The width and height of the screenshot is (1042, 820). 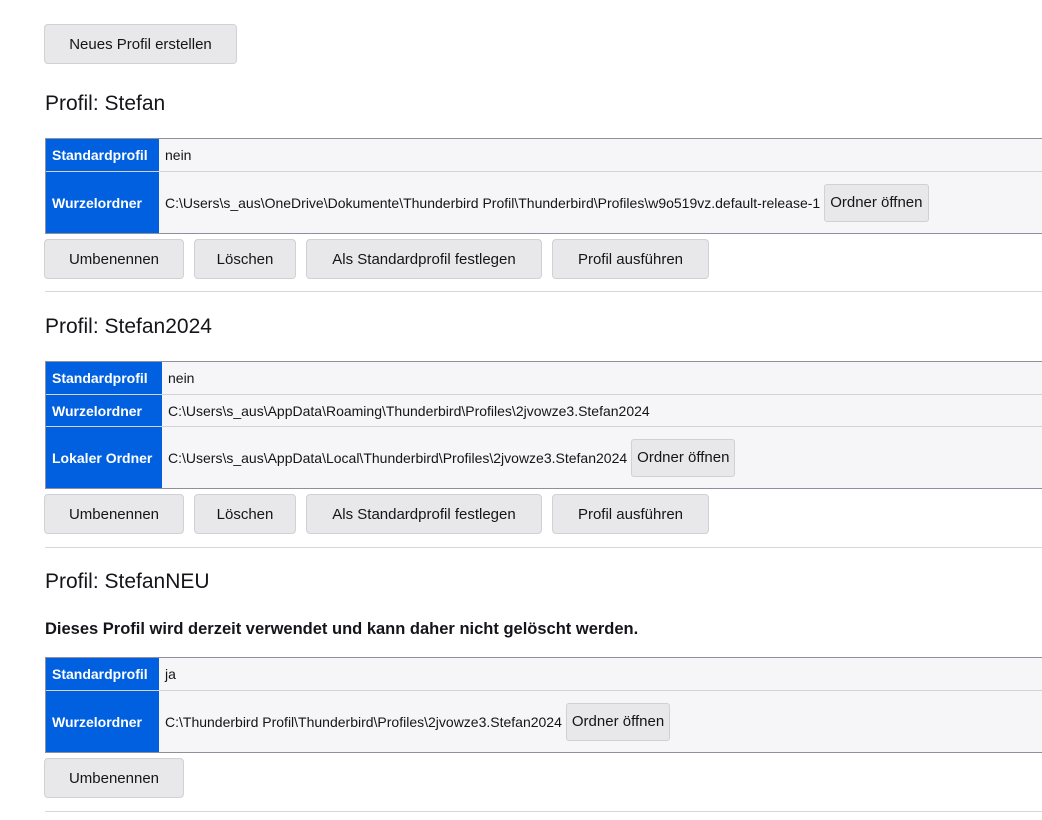 What do you see at coordinates (140, 44) in the screenshot?
I see `new-profile-button: Neues Profil erstellen` at bounding box center [140, 44].